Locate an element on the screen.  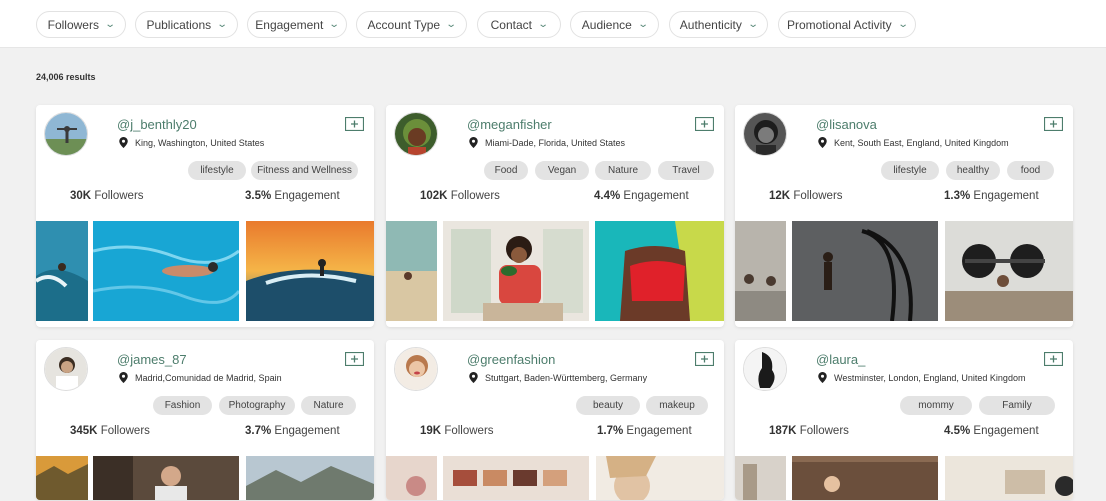
profile-handle: @lisanova is located at coordinates (846, 124).